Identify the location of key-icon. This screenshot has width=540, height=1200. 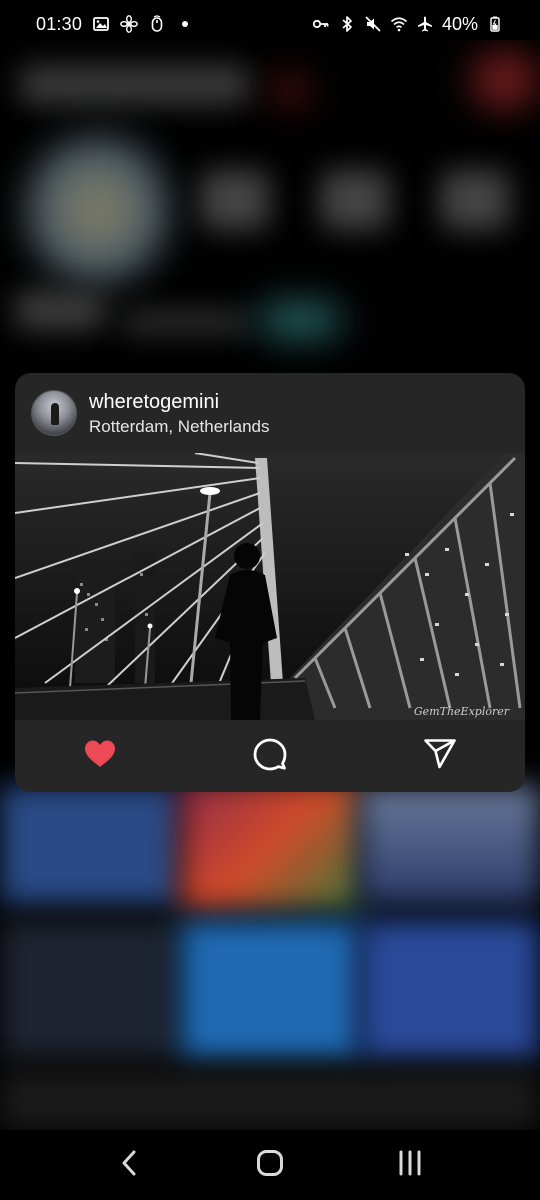
(321, 24).